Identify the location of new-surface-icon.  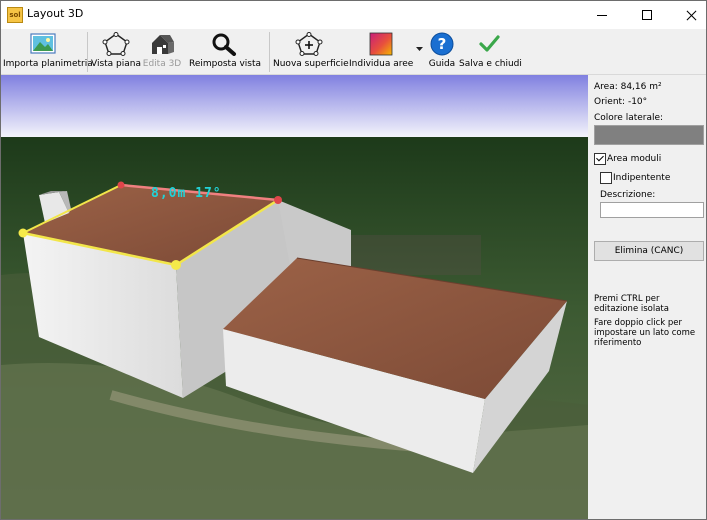
(309, 44).